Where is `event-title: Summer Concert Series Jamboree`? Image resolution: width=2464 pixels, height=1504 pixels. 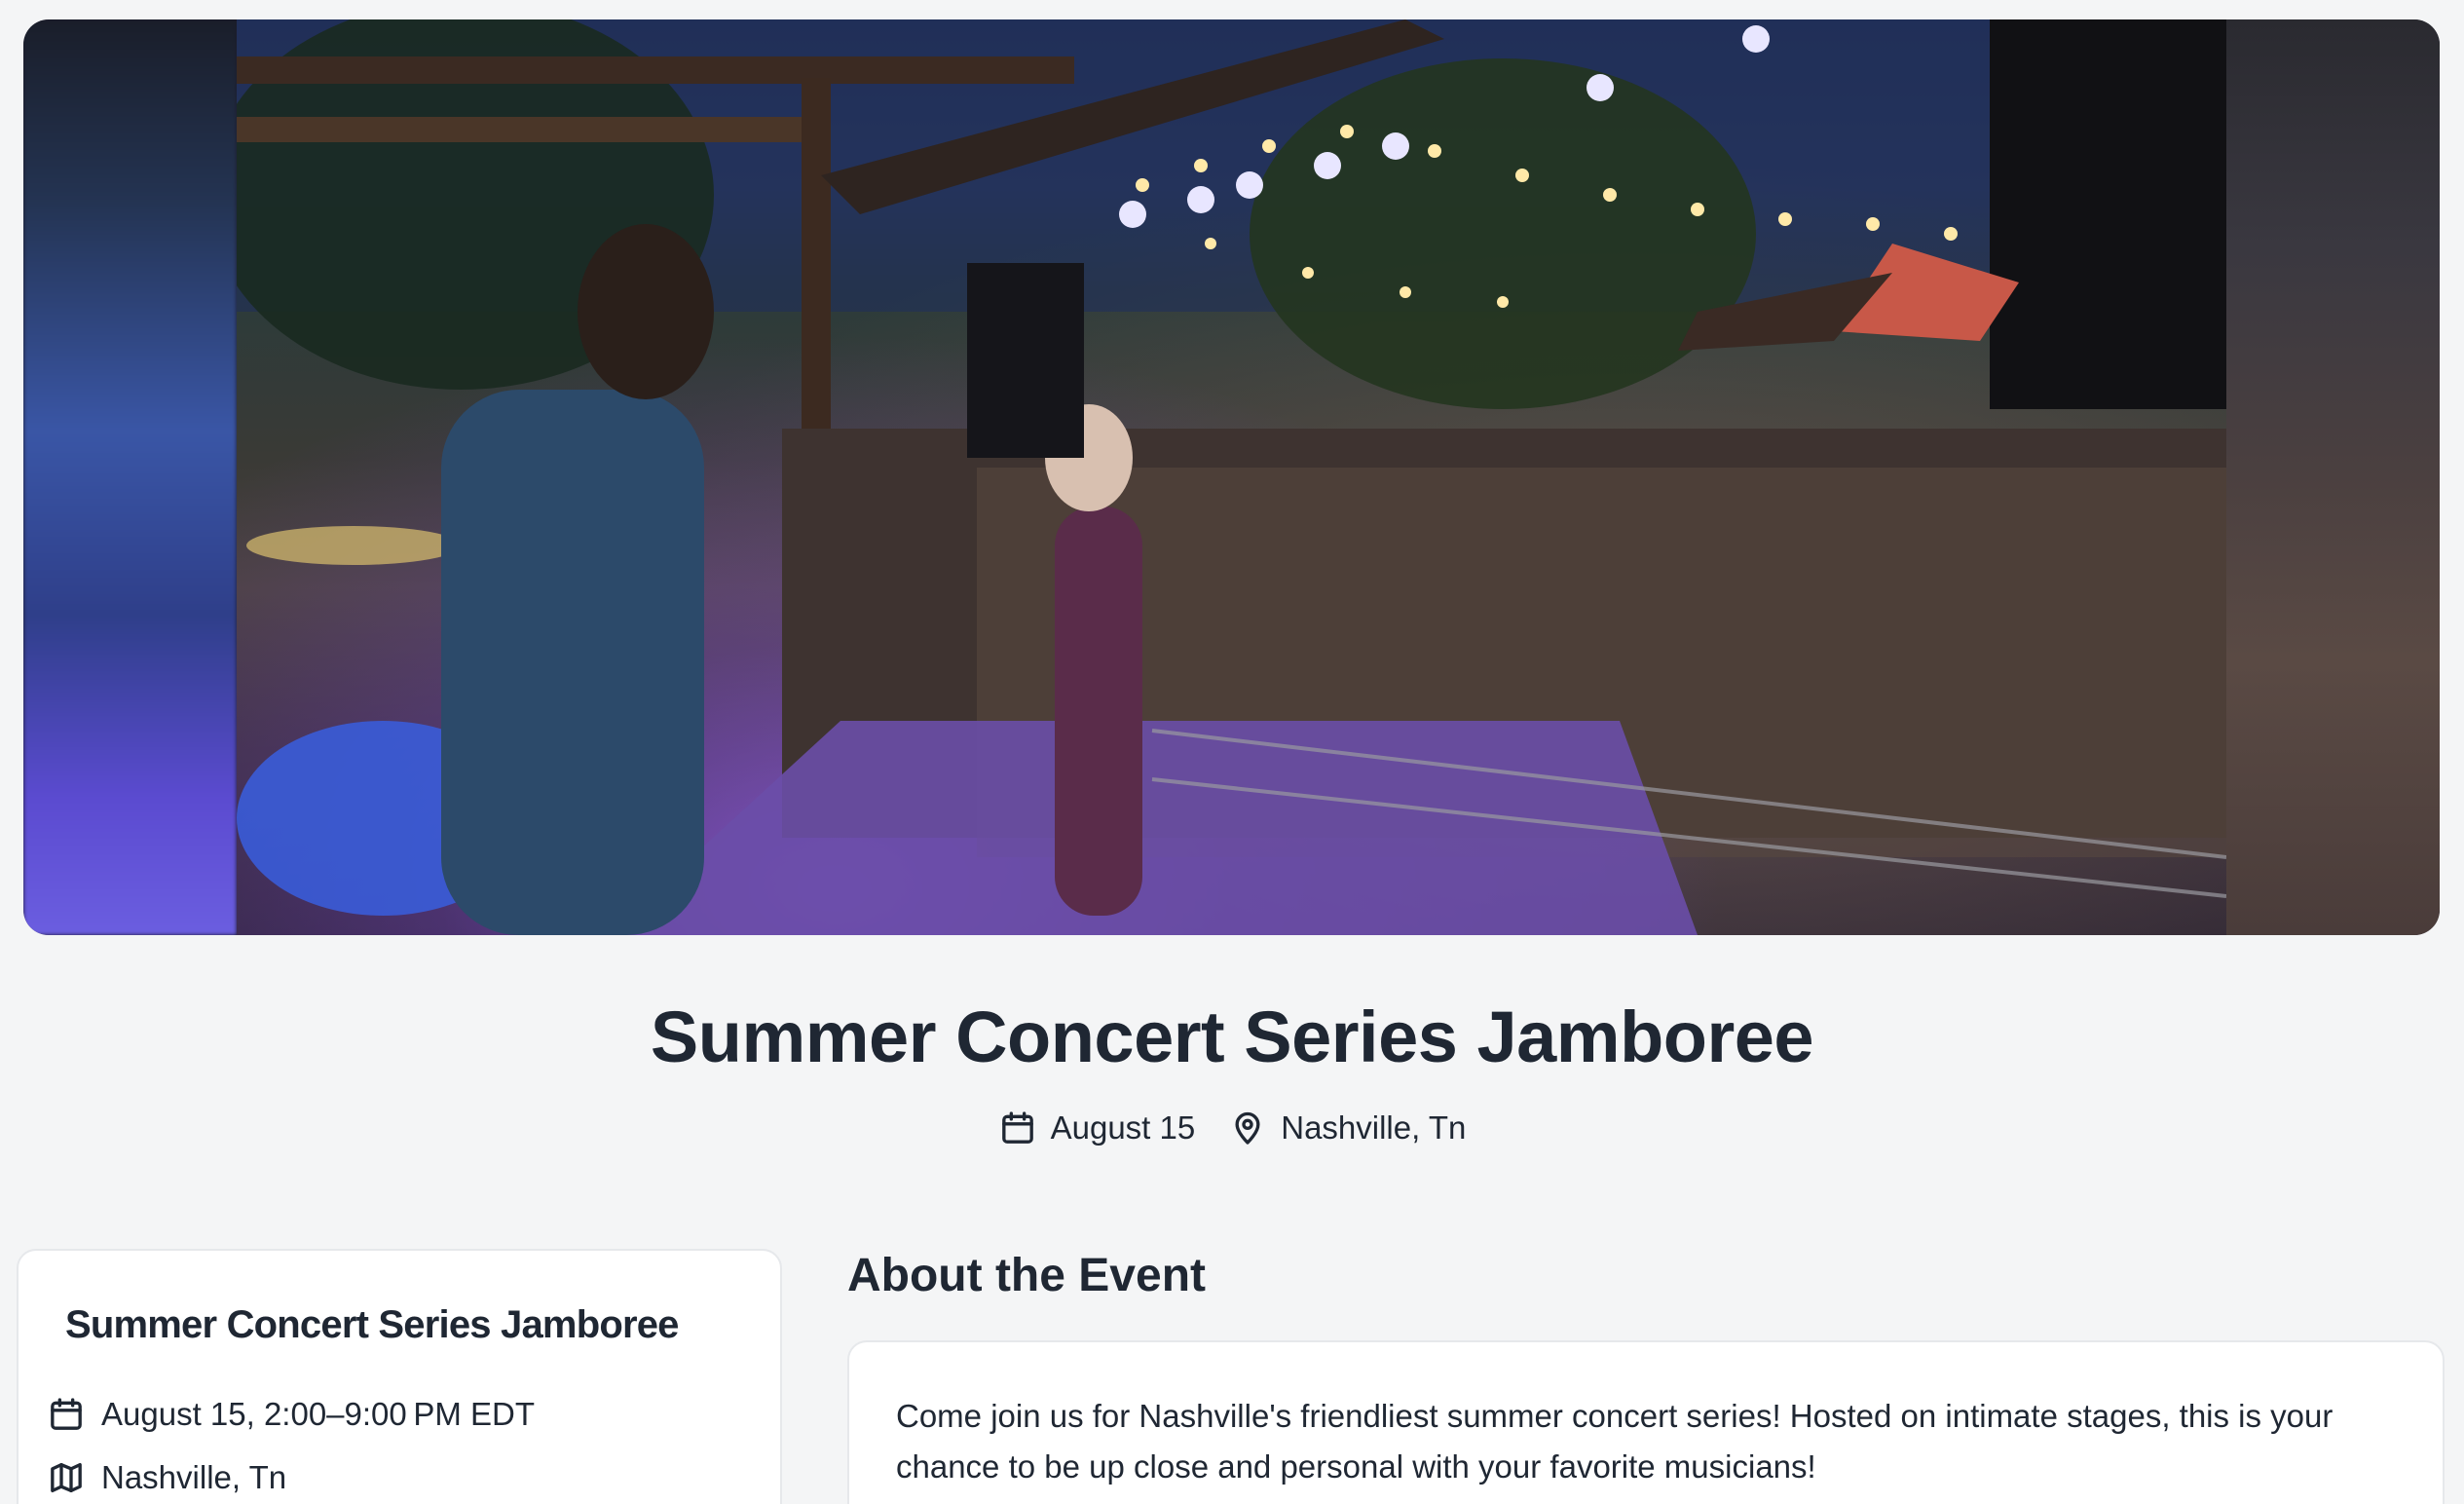 event-title: Summer Concert Series Jamboree is located at coordinates (1232, 1037).